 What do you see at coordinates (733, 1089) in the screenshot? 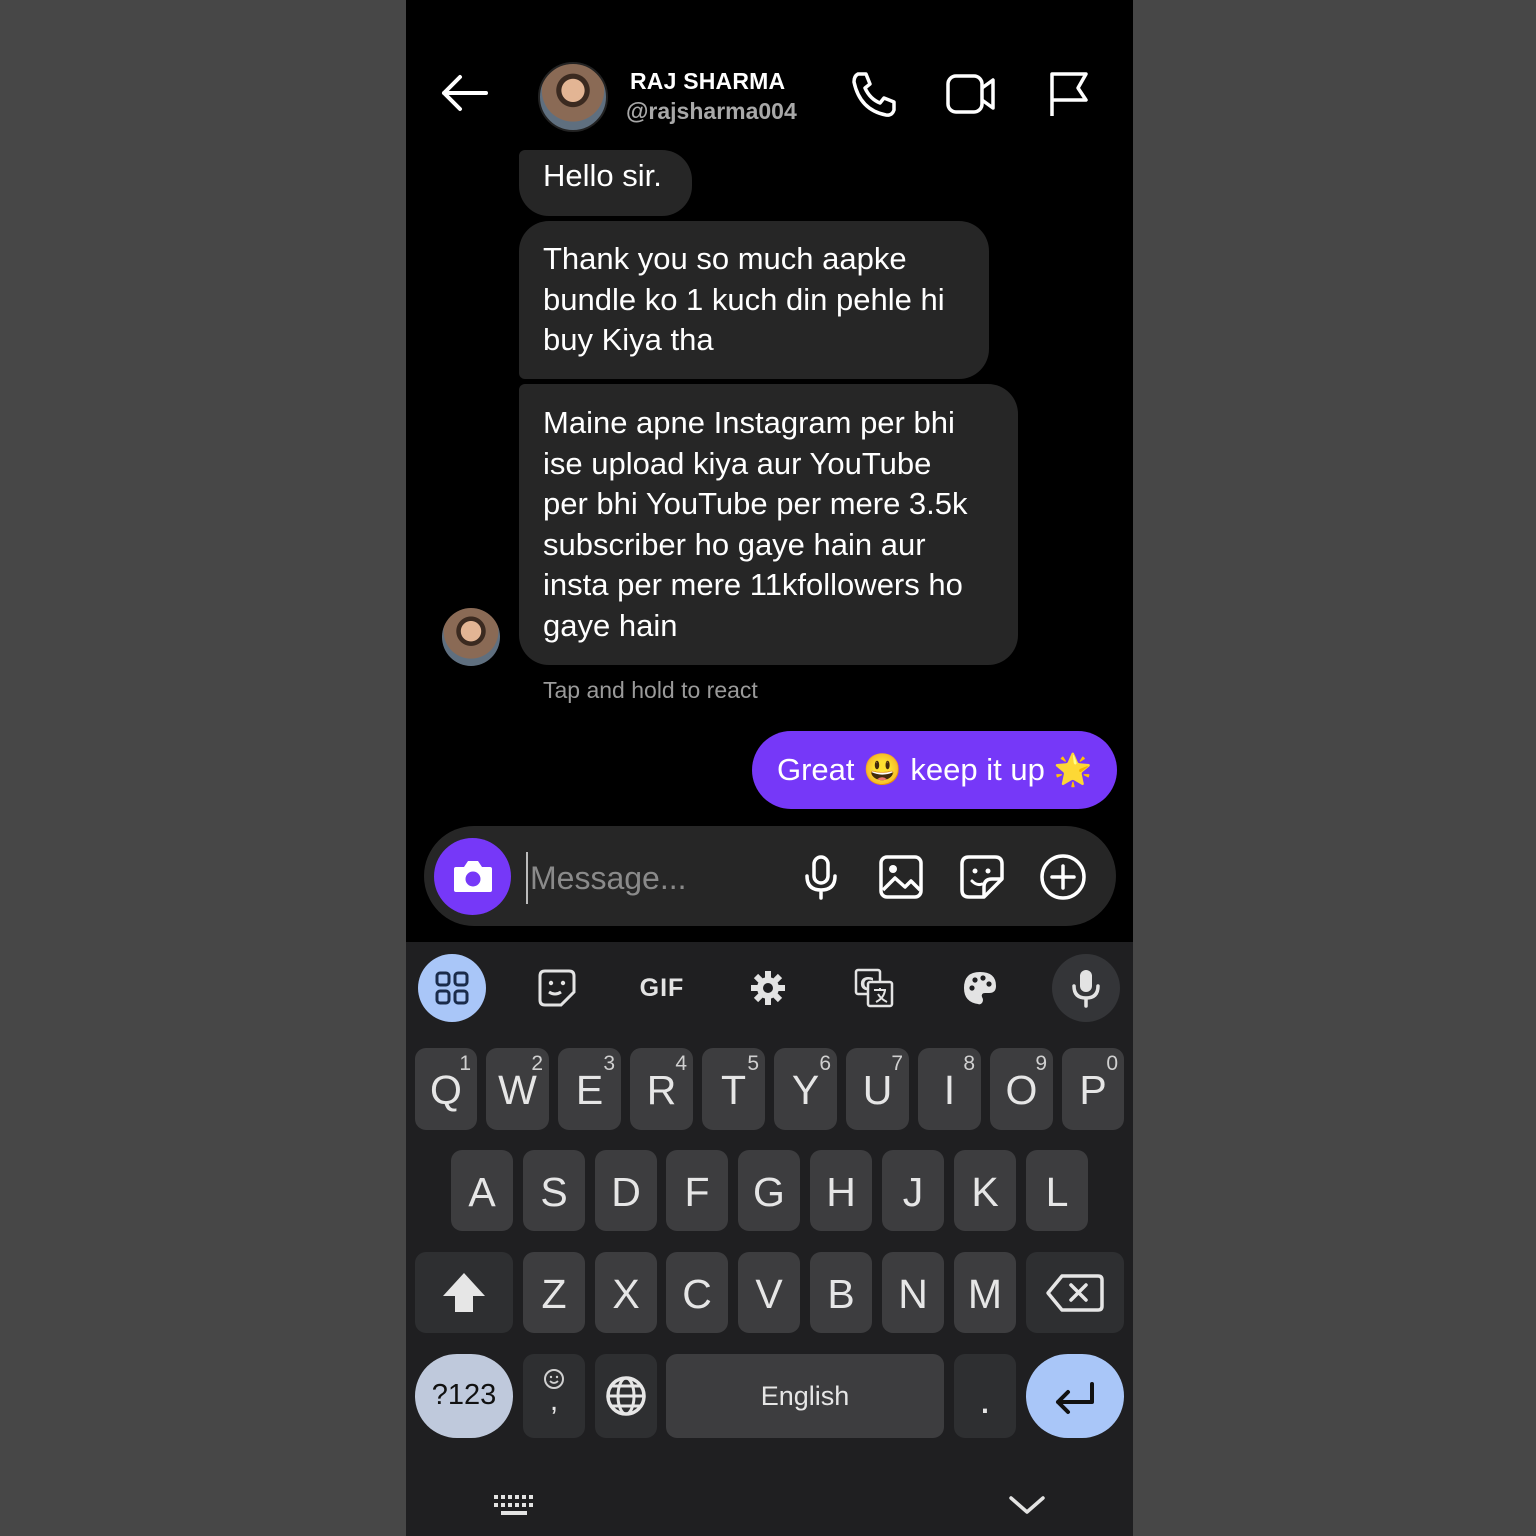
I see `key-t: T5` at bounding box center [733, 1089].